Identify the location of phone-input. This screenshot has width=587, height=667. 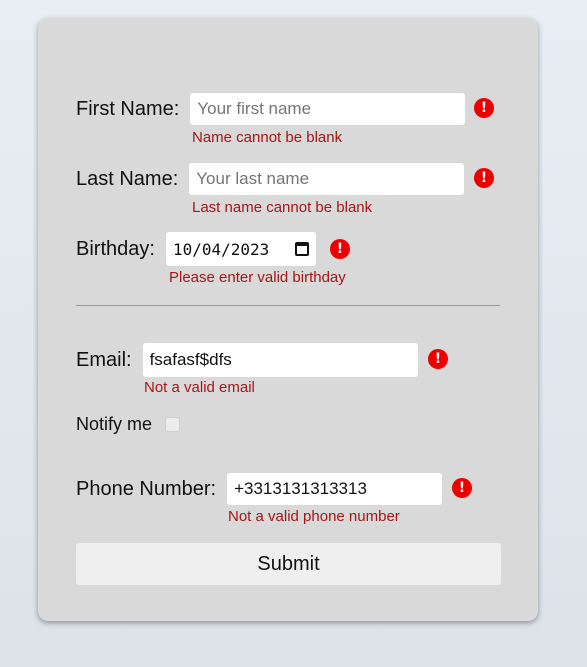
(335, 489).